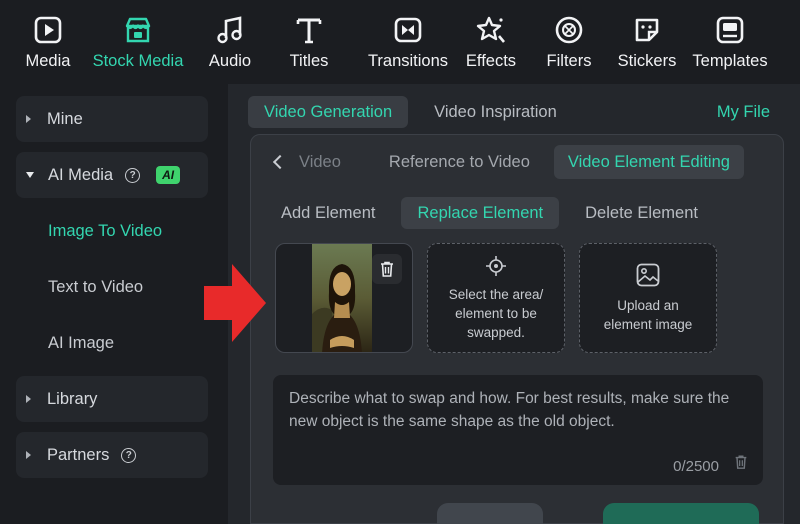 This screenshot has width=800, height=524. Describe the element at coordinates (490, 29) in the screenshot. I see `effects-star-icon` at that location.